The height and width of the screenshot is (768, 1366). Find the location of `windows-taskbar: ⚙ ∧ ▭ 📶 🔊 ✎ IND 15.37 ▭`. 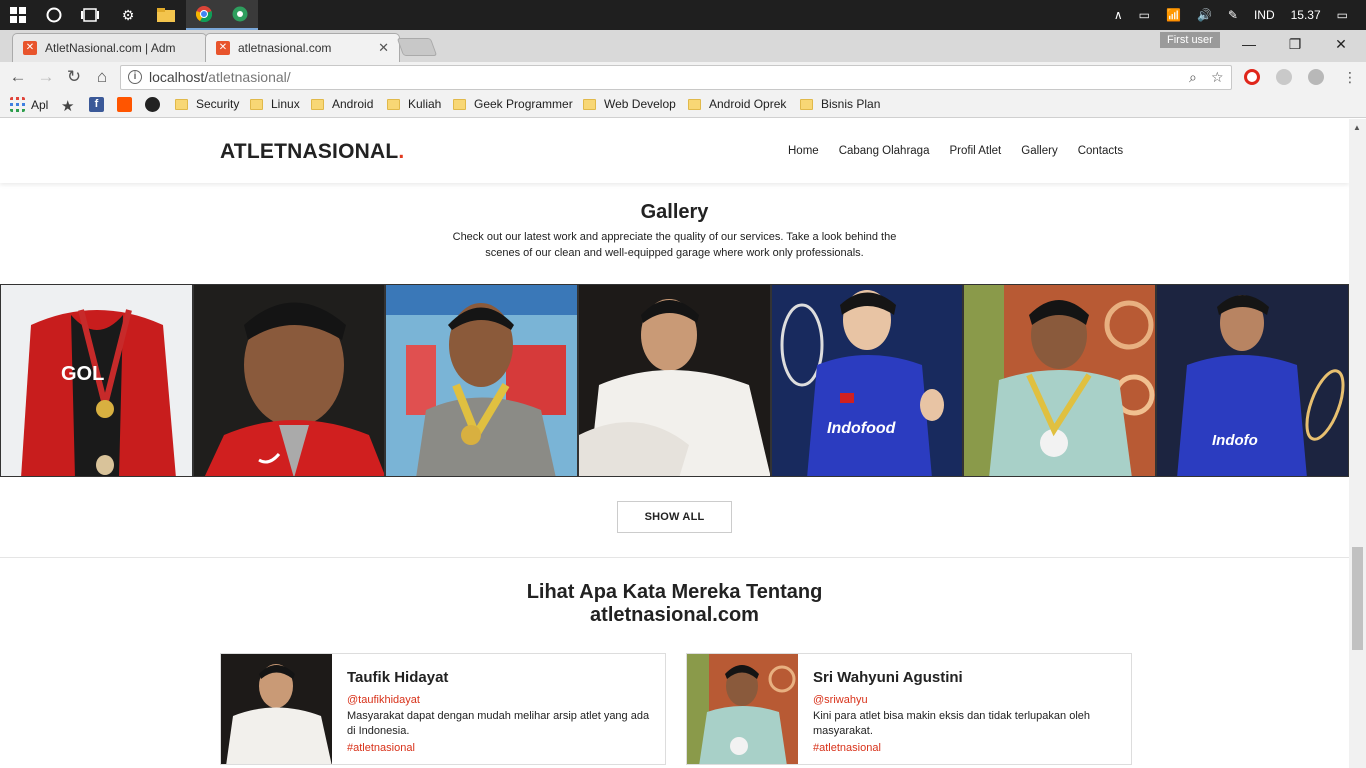

windows-taskbar: ⚙ ∧ ▭ 📶 🔊 ✎ IND 15.37 ▭ is located at coordinates (683, 15).